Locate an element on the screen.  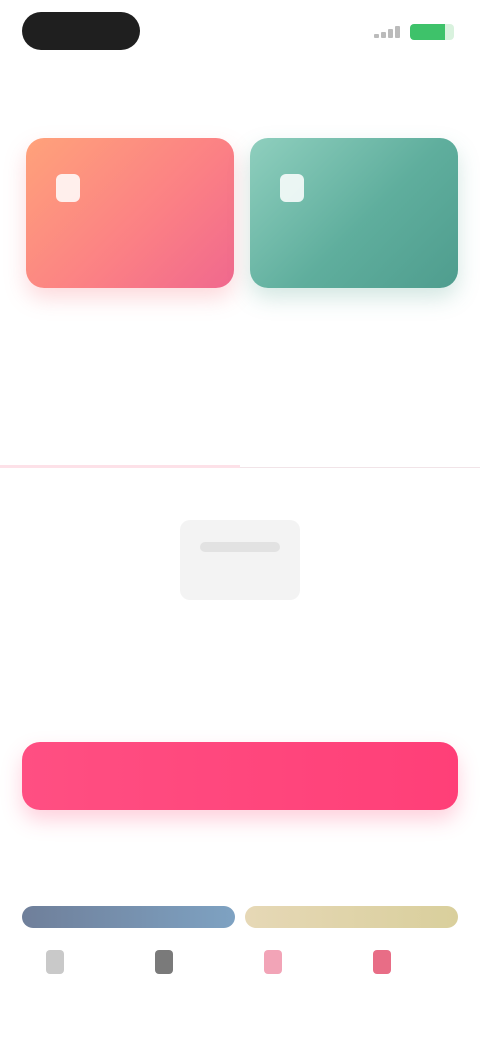
status-indicators is located at coordinates (414, 32).